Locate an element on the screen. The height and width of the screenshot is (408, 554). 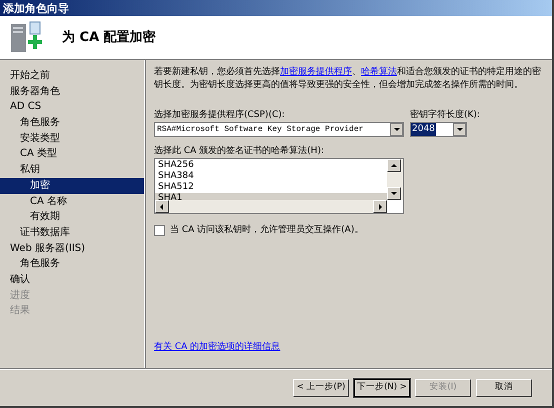
sidebar-item: CA 类型 is located at coordinates (72, 154).